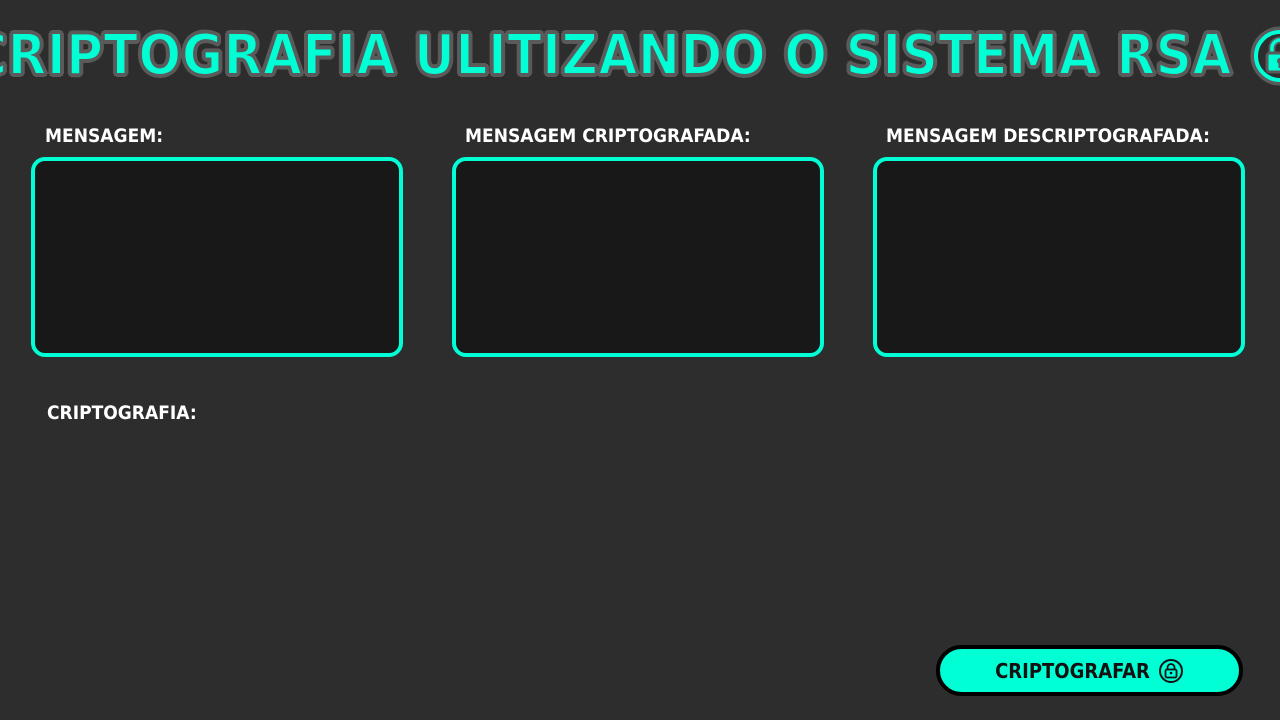 The height and width of the screenshot is (720, 1280). Describe the element at coordinates (616, 55) in the screenshot. I see `page-title: CRIPTOGRAFIA ULITIZANDO O SISTEMA RSA` at that location.